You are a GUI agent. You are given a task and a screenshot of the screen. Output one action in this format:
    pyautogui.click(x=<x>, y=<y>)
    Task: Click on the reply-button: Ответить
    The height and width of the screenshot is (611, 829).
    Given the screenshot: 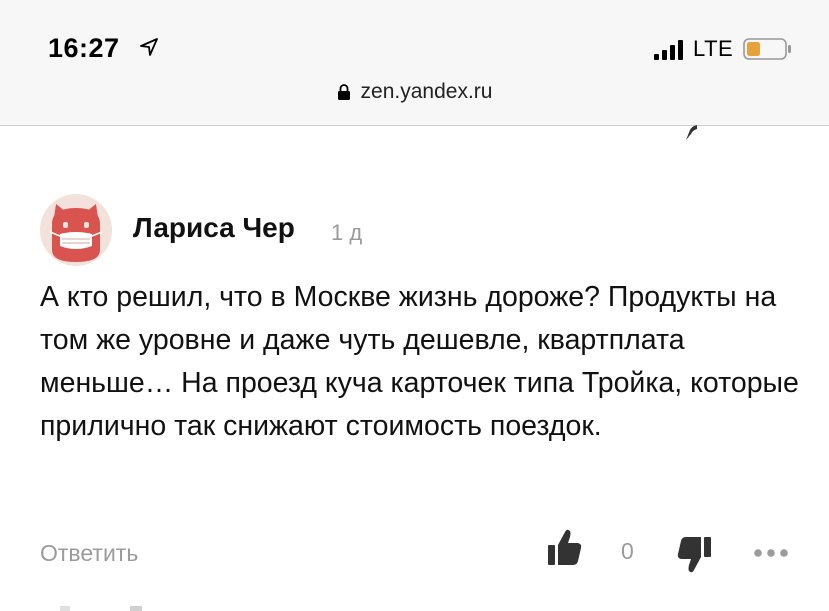 What is the action you would take?
    pyautogui.click(x=89, y=553)
    